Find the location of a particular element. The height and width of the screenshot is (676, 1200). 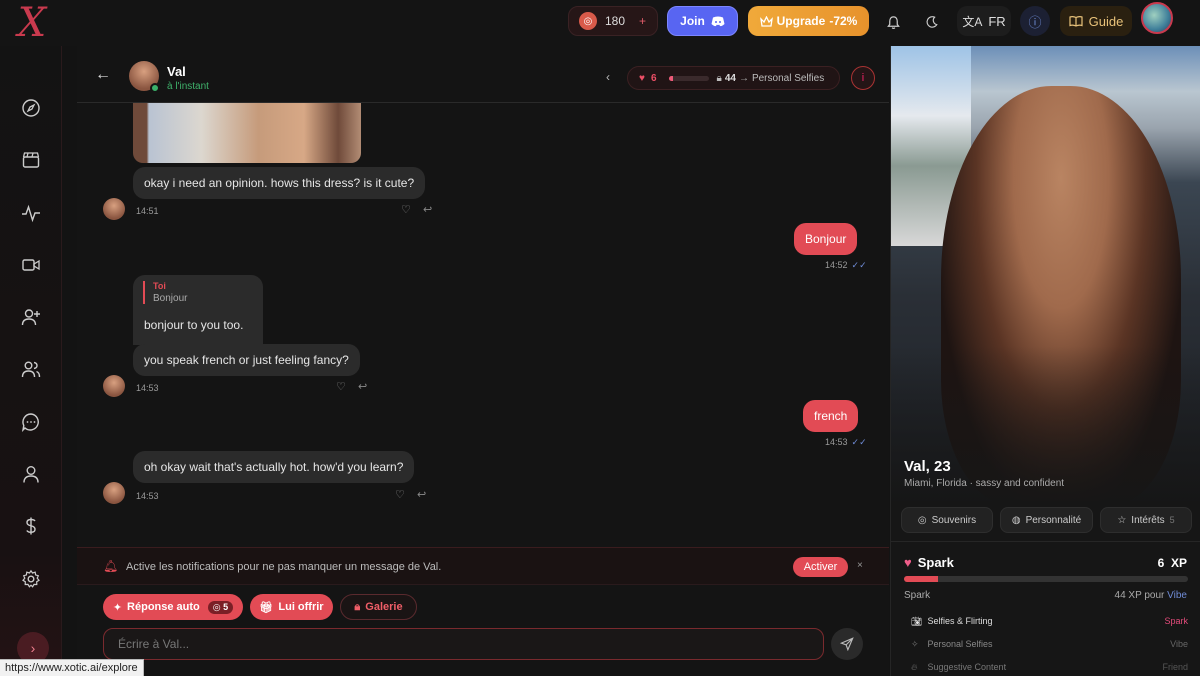

notifications-button is located at coordinates (893, 22).